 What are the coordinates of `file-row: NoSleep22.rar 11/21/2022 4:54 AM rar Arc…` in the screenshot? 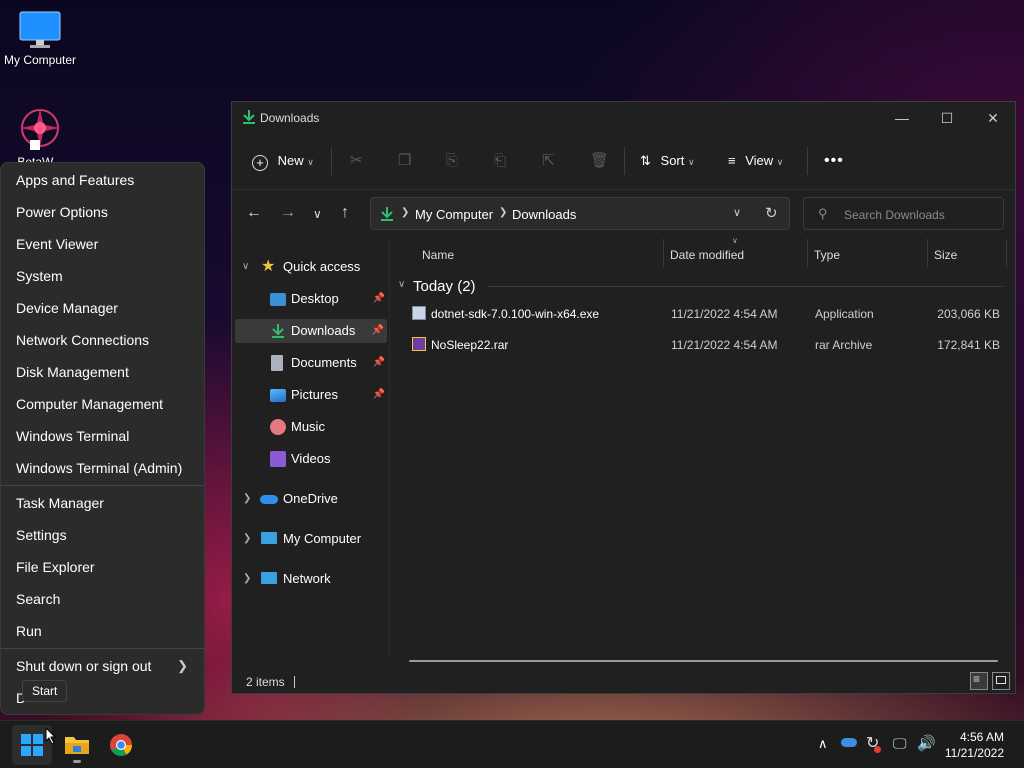 It's located at (702, 345).